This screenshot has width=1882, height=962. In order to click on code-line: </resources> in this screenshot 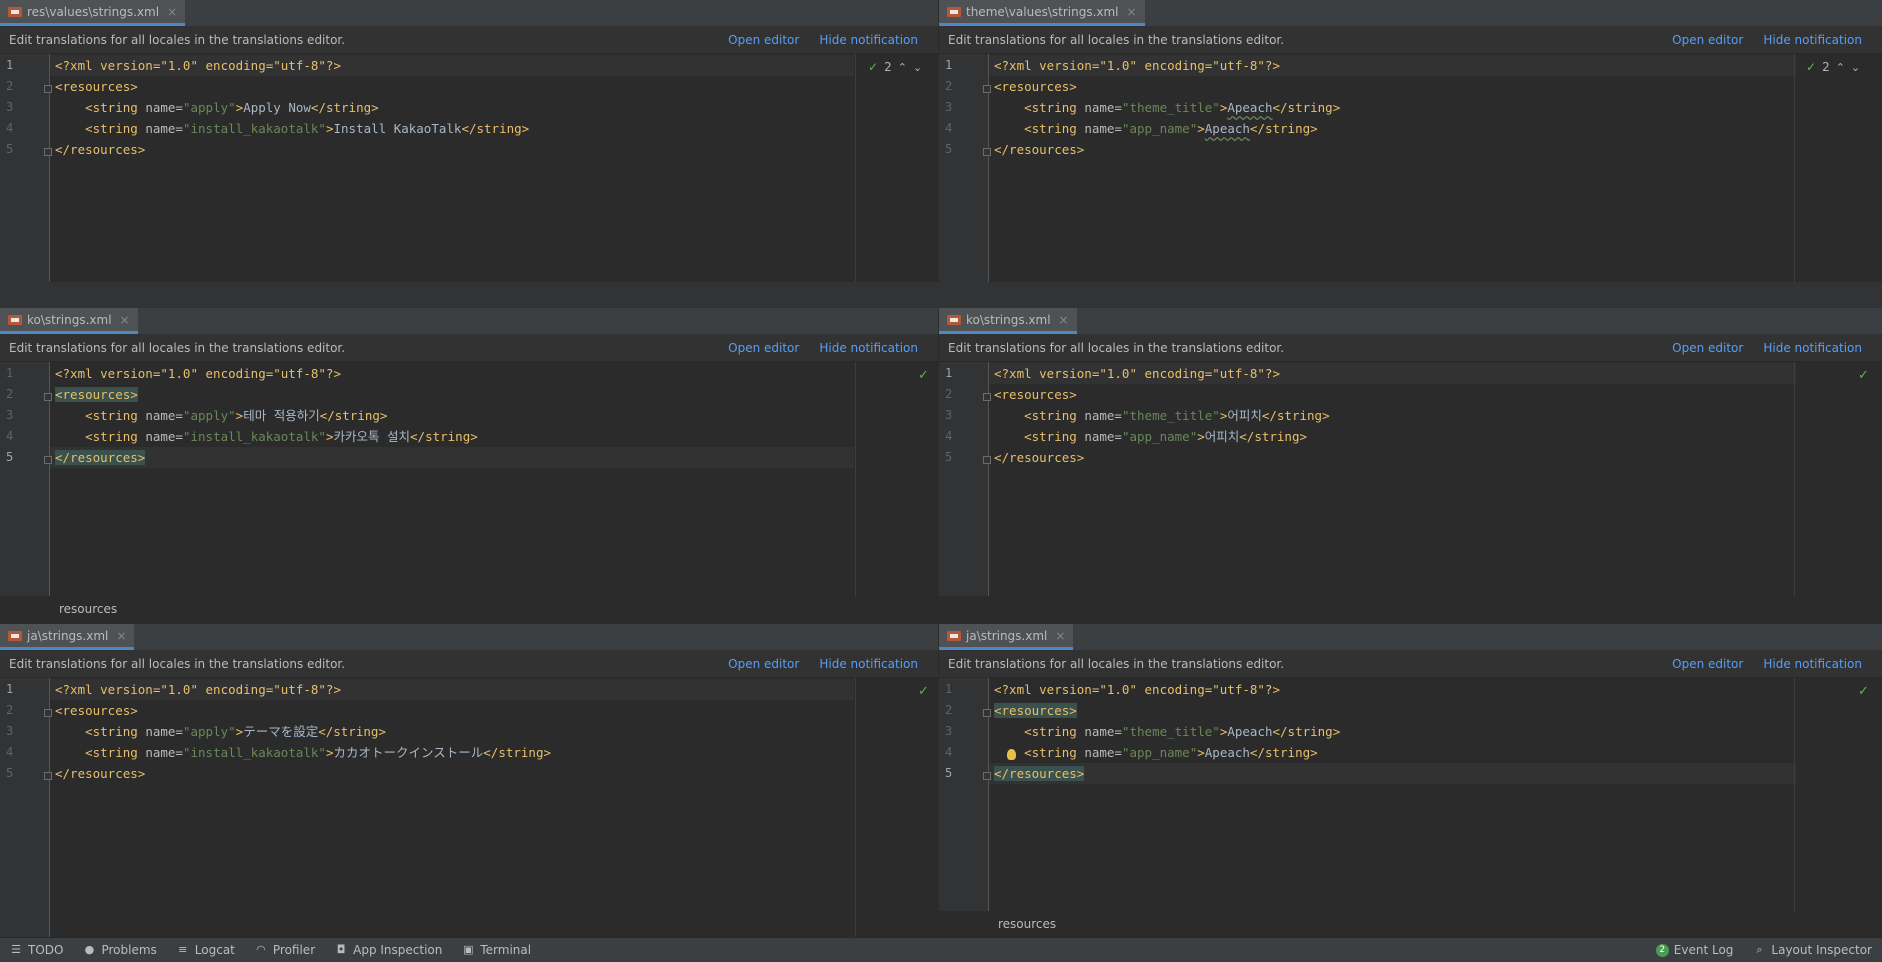, I will do `click(100, 773)`.